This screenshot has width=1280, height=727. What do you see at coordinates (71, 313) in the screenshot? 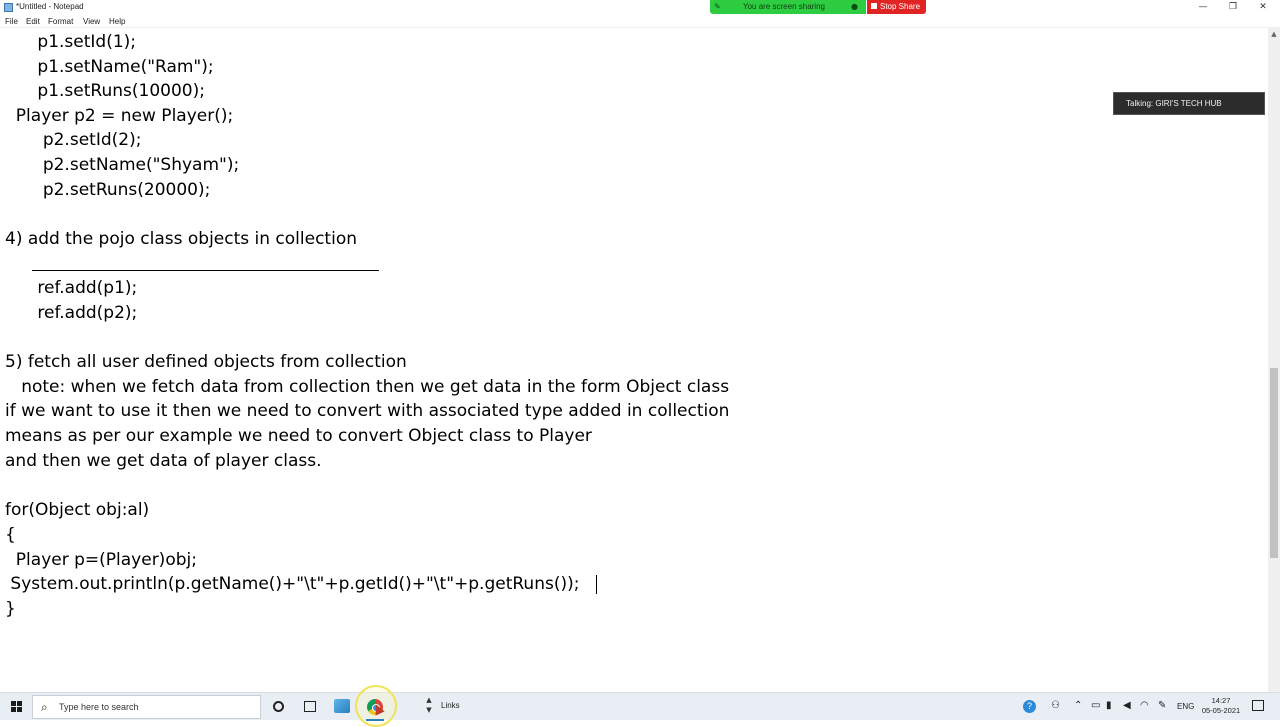
I see `editor-line: ref.add(p2);` at bounding box center [71, 313].